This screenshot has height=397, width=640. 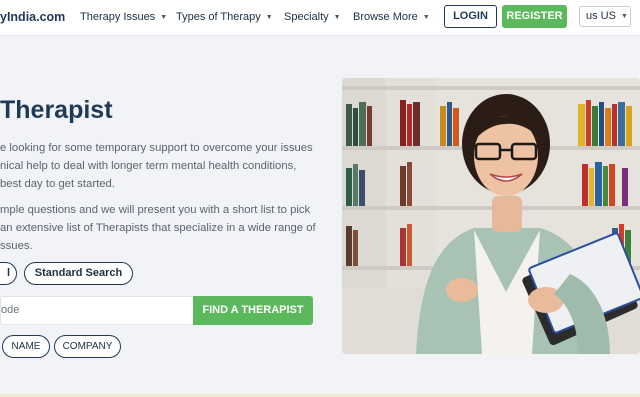 I want to click on nav-types-of-therapy: Types of Therapy ▼, so click(x=224, y=17).